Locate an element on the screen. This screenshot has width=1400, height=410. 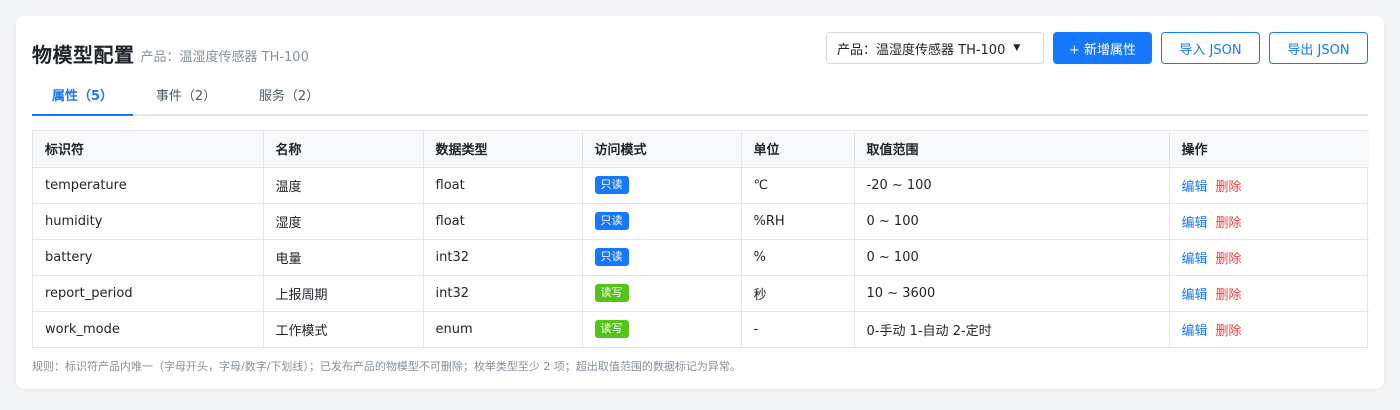
add-property-button: + 新增属性 is located at coordinates (1102, 48).